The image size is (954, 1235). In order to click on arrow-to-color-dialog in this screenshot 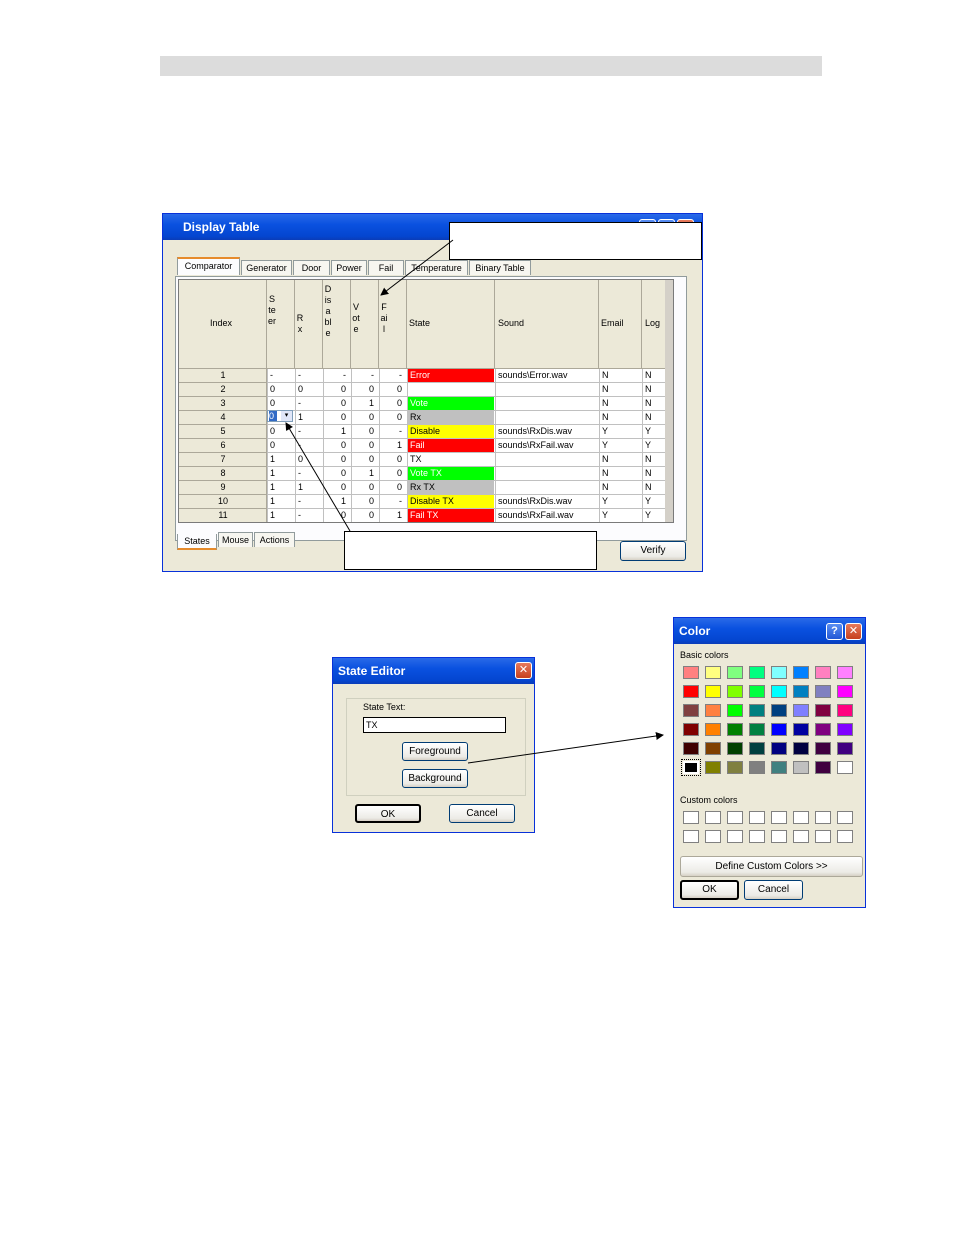, I will do `click(565, 748)`.